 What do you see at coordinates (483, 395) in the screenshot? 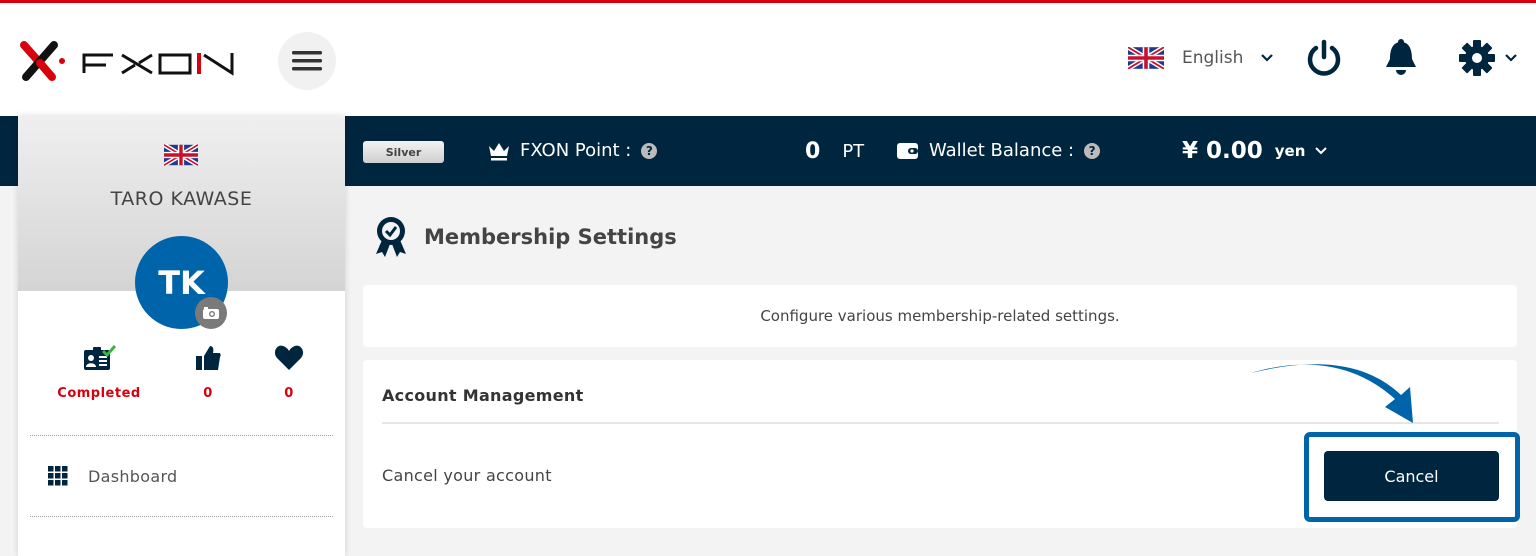
I see `section-title: Account Management` at bounding box center [483, 395].